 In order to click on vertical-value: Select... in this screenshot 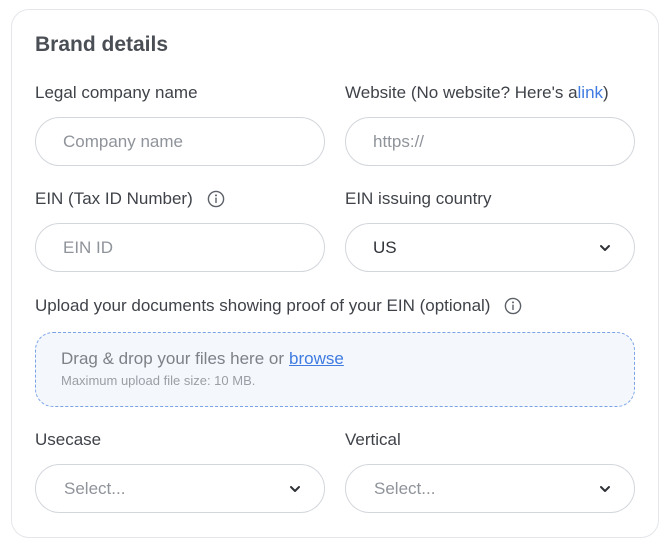, I will do `click(405, 488)`.